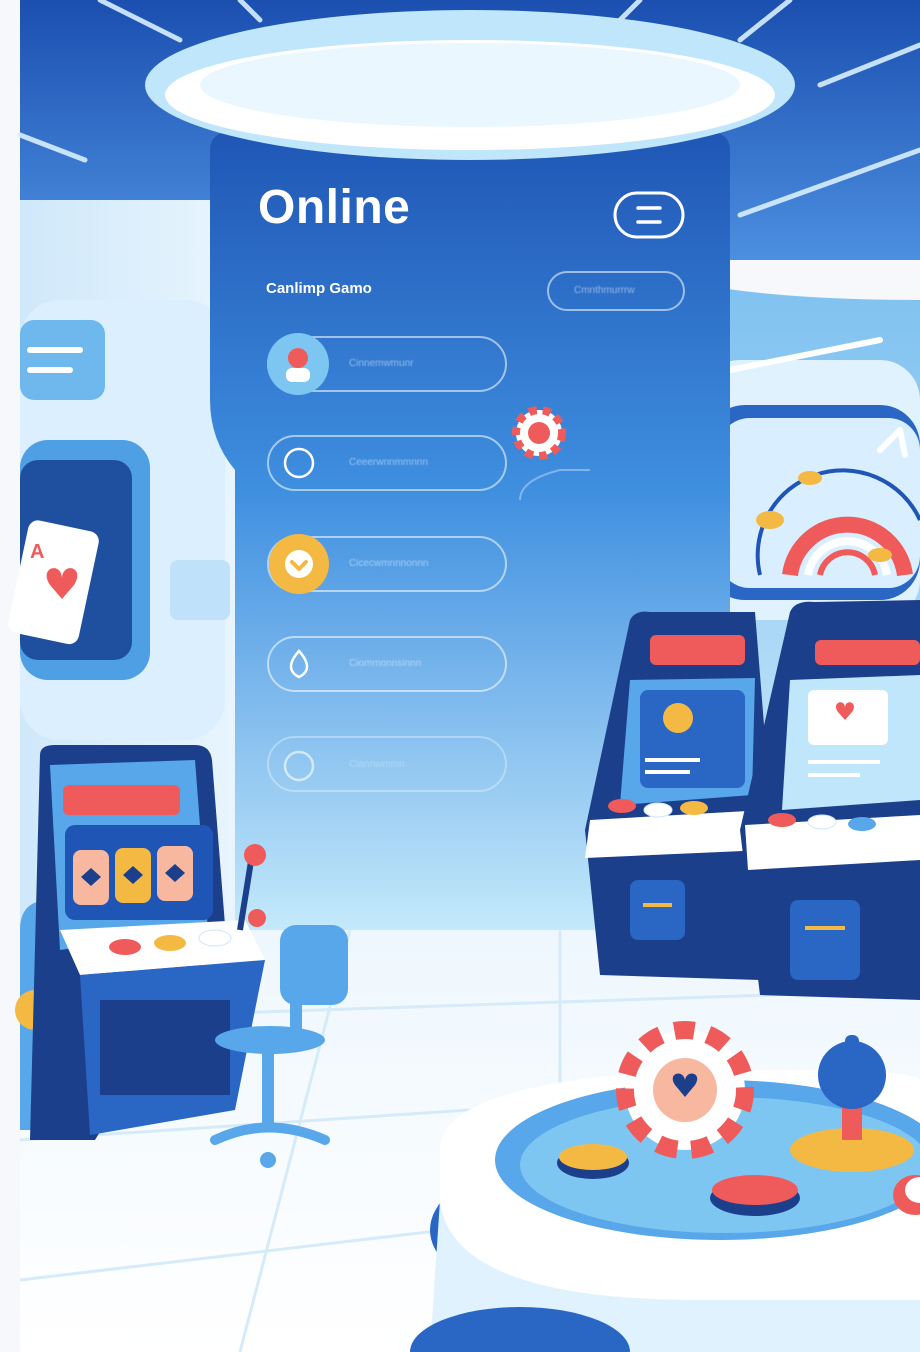 The image size is (920, 1352). I want to click on top-right-pill-label: Cmnthmurrrw, so click(604, 290).